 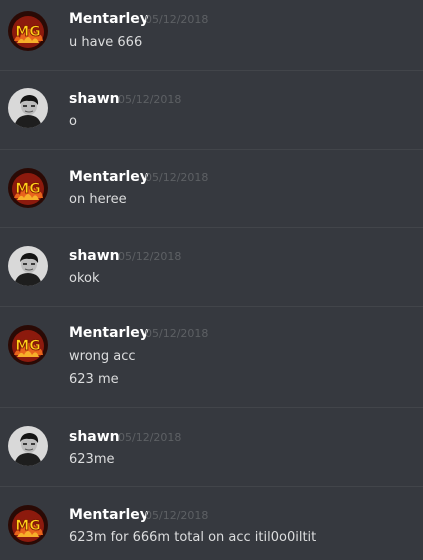 What do you see at coordinates (211, 267) in the screenshot?
I see `message-group: shawn 05/12/2018 okok` at bounding box center [211, 267].